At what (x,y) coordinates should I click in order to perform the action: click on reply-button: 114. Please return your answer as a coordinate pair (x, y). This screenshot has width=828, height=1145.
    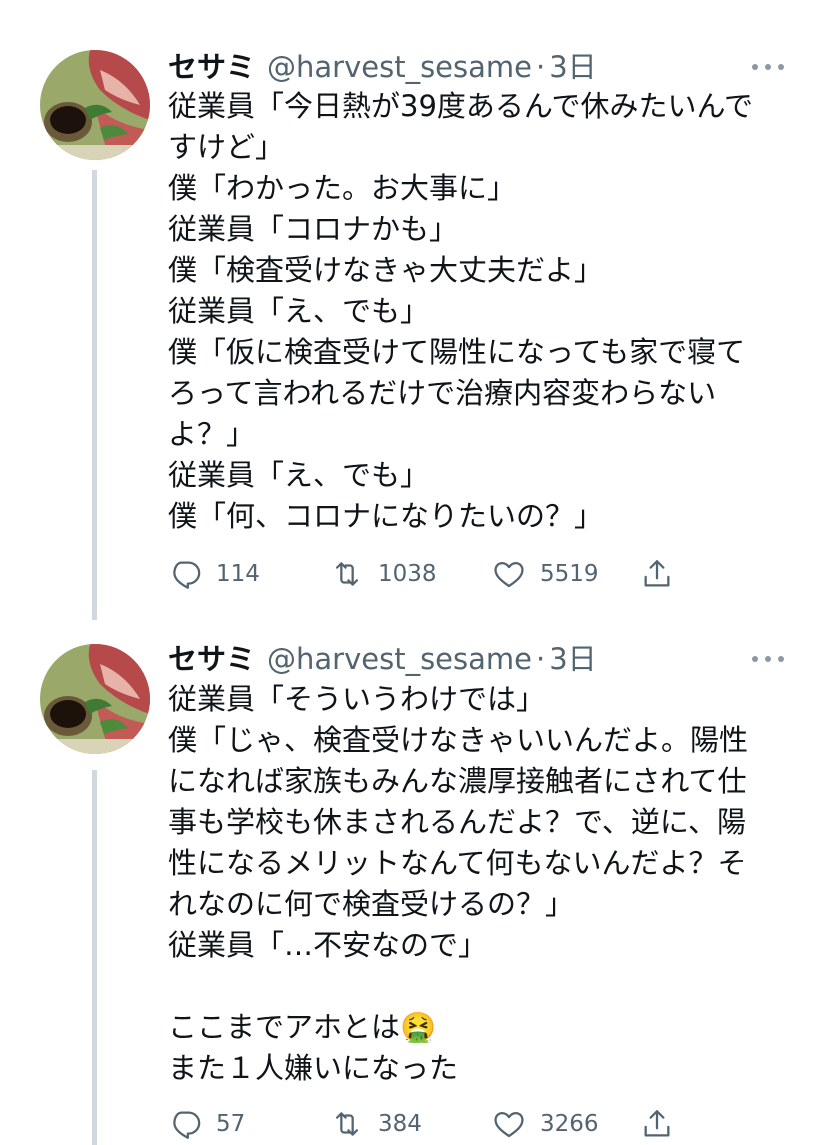
    Looking at the image, I should click on (249, 574).